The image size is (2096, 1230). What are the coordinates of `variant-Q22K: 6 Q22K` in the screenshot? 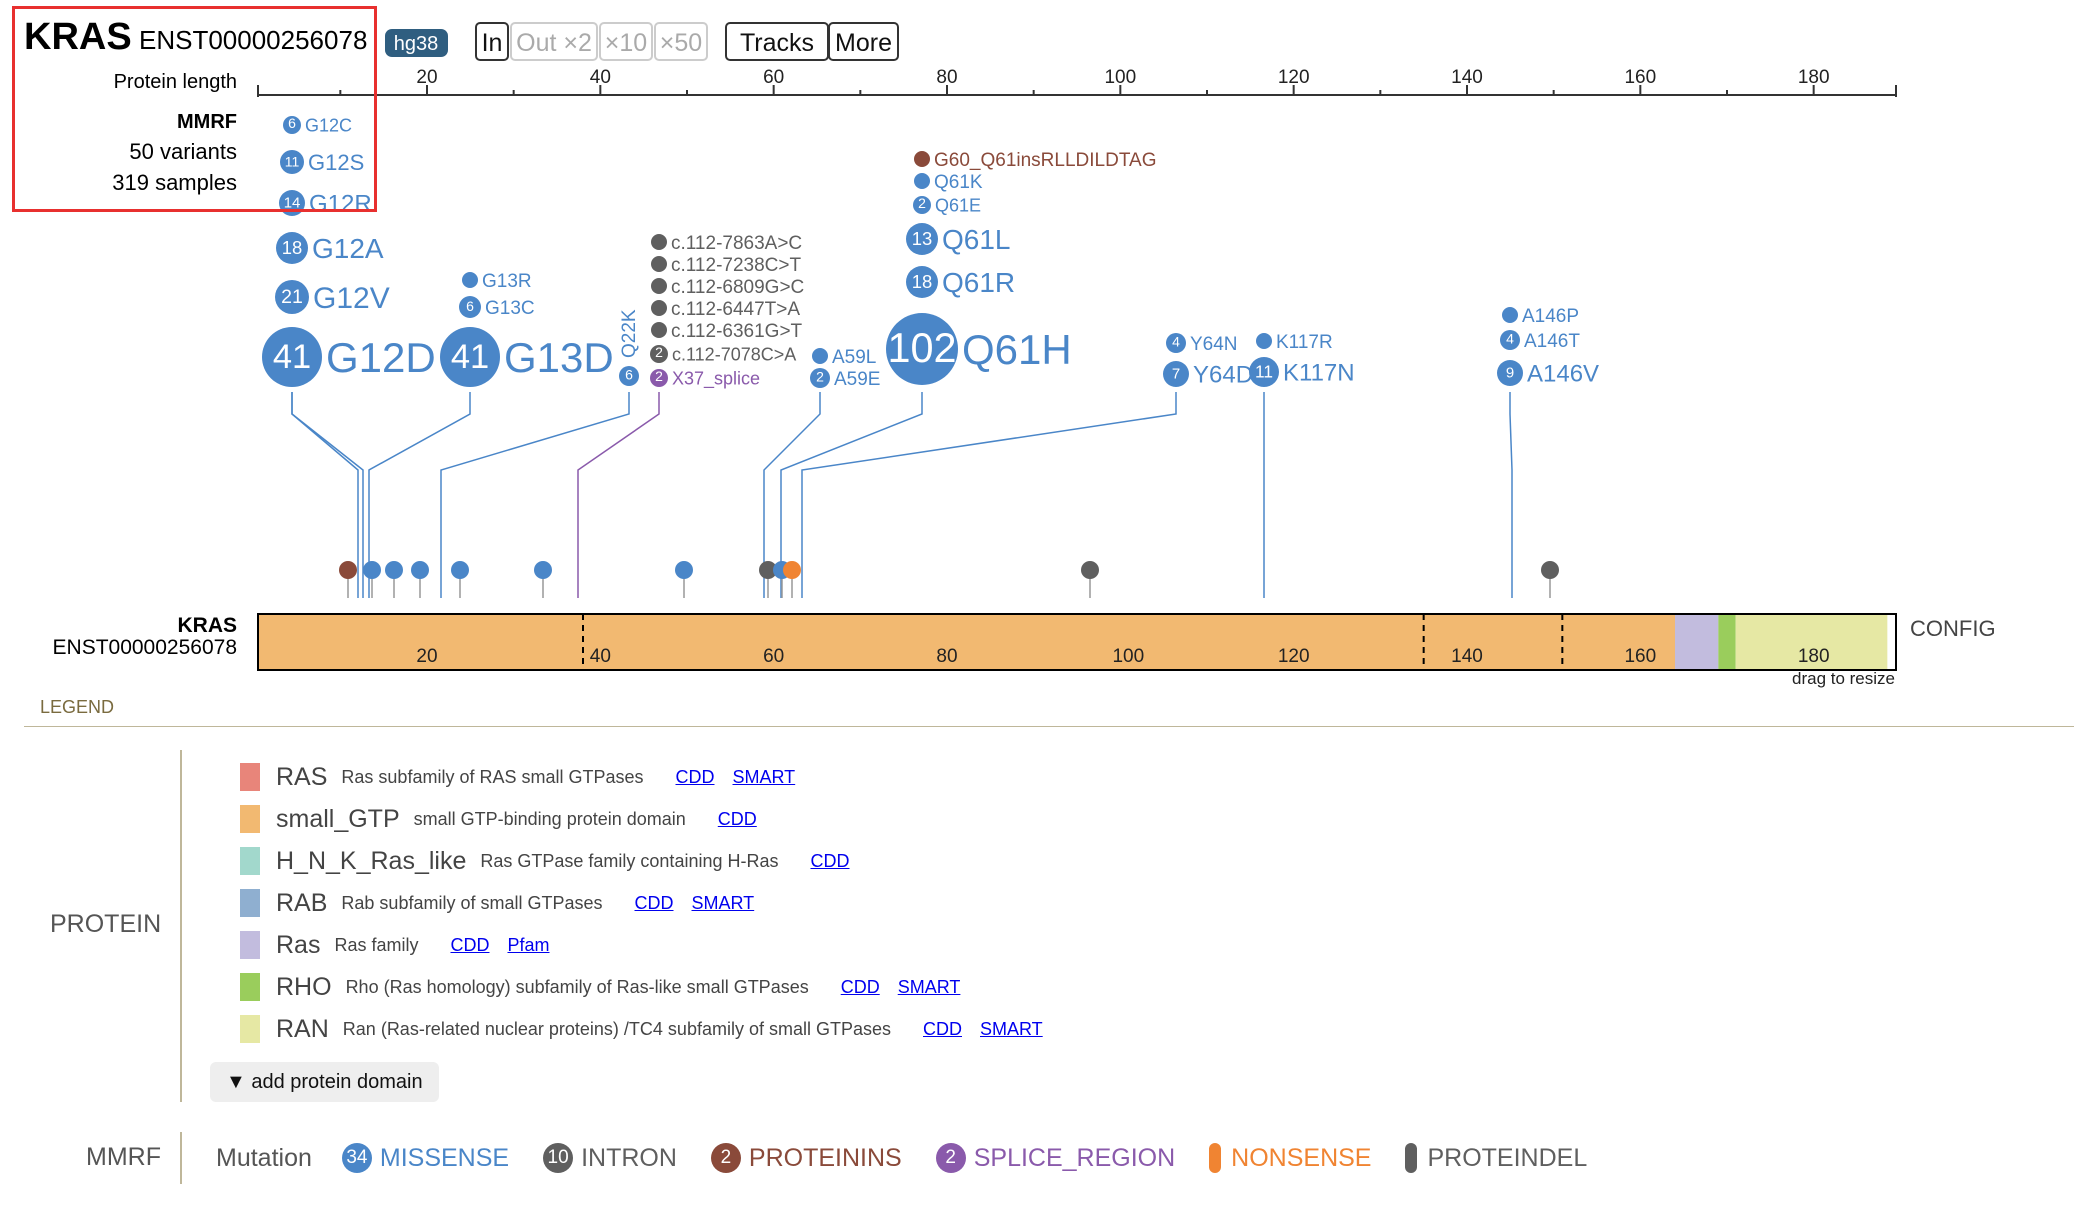 It's located at (629, 347).